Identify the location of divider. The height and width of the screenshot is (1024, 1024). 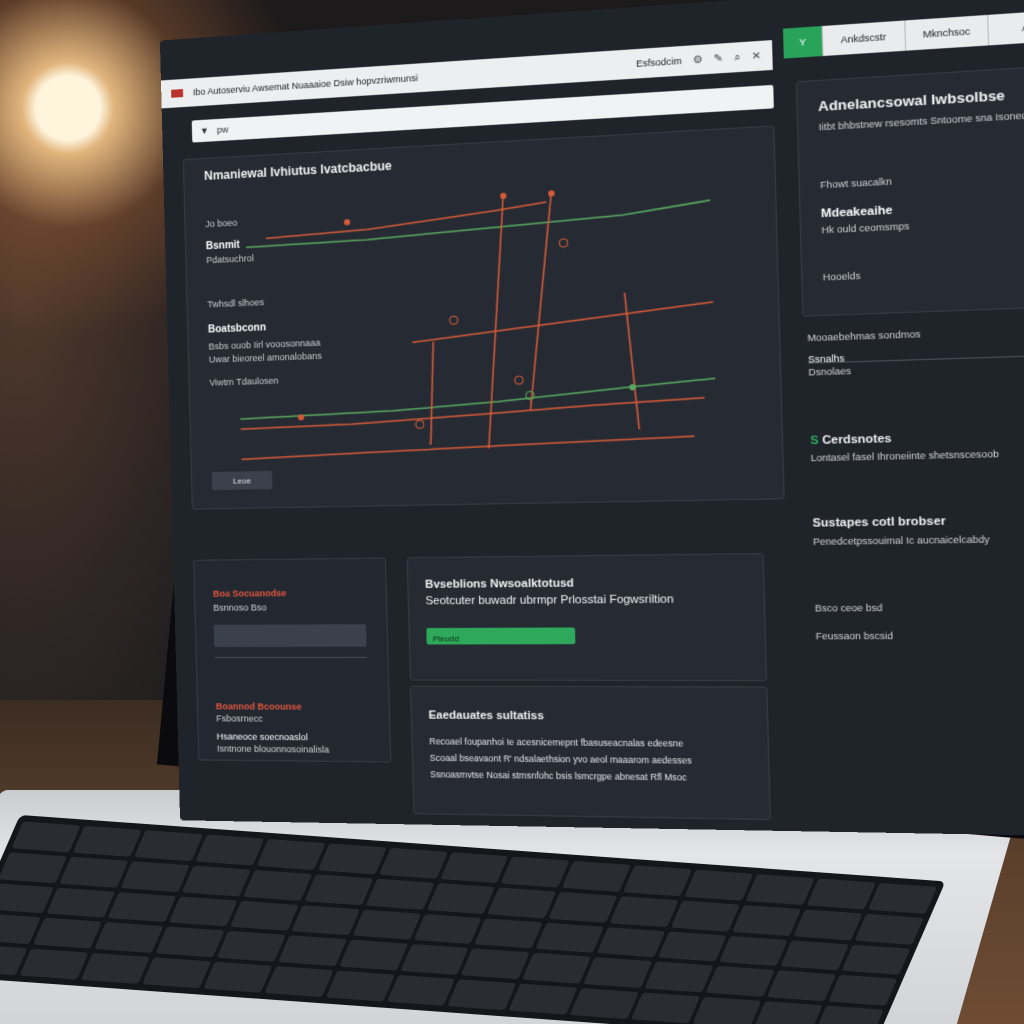
(290, 657).